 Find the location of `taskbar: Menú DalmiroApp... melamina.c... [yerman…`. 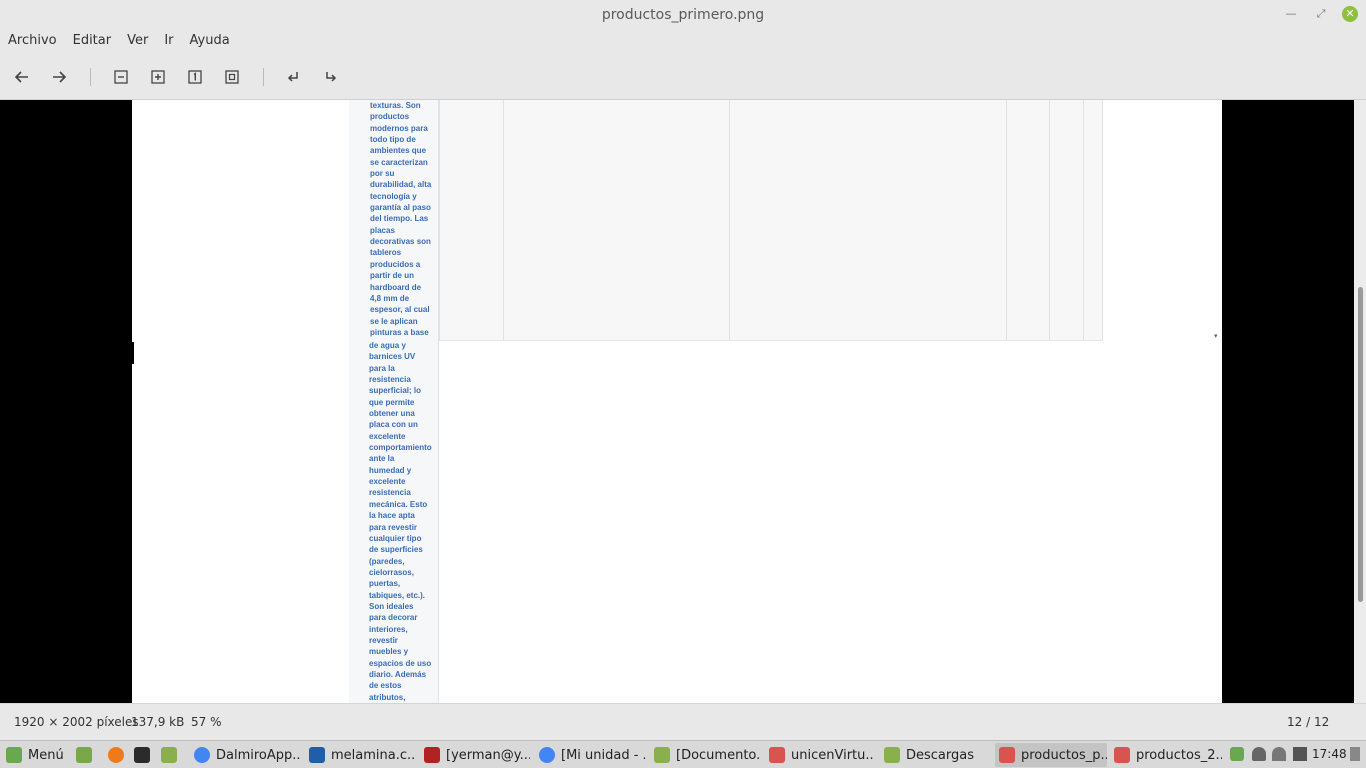

taskbar: Menú DalmiroApp... melamina.c... [yerman… is located at coordinates (683, 754).